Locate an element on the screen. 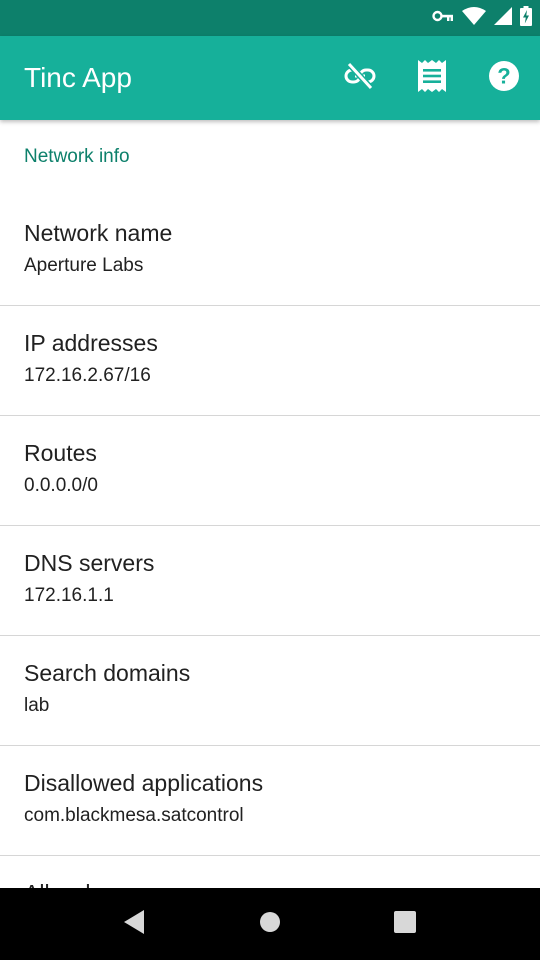 The height and width of the screenshot is (960, 540). help-icon: ? is located at coordinates (504, 78).